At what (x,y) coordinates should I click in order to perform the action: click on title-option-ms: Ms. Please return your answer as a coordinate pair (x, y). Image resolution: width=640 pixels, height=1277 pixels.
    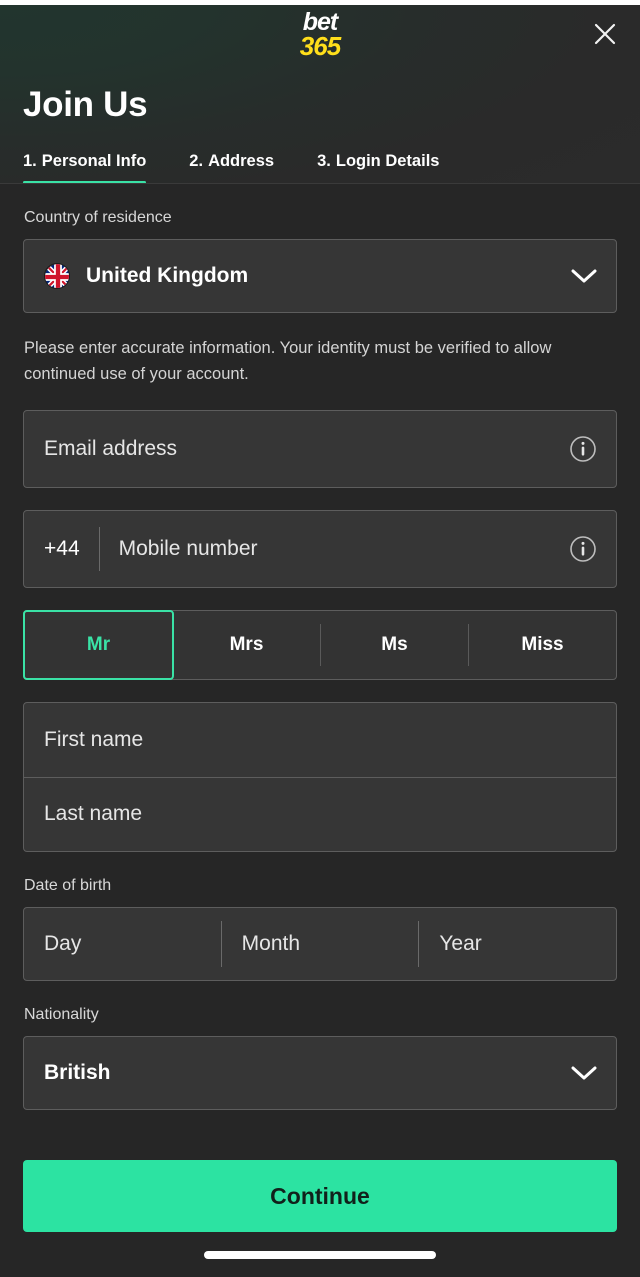
    Looking at the image, I should click on (394, 645).